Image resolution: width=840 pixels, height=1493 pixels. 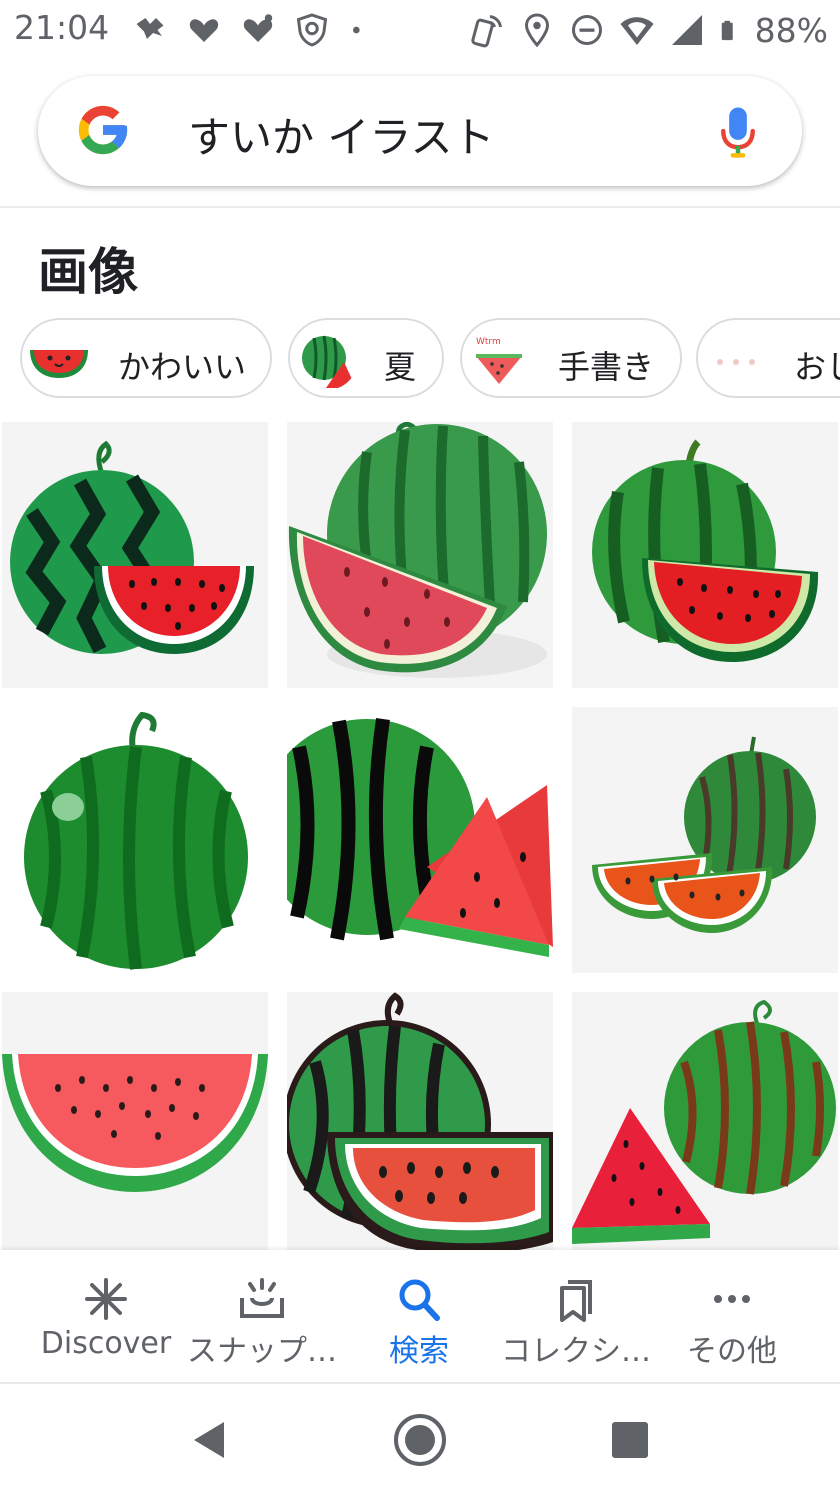 What do you see at coordinates (732, 1299) in the screenshot?
I see `more-icon` at bounding box center [732, 1299].